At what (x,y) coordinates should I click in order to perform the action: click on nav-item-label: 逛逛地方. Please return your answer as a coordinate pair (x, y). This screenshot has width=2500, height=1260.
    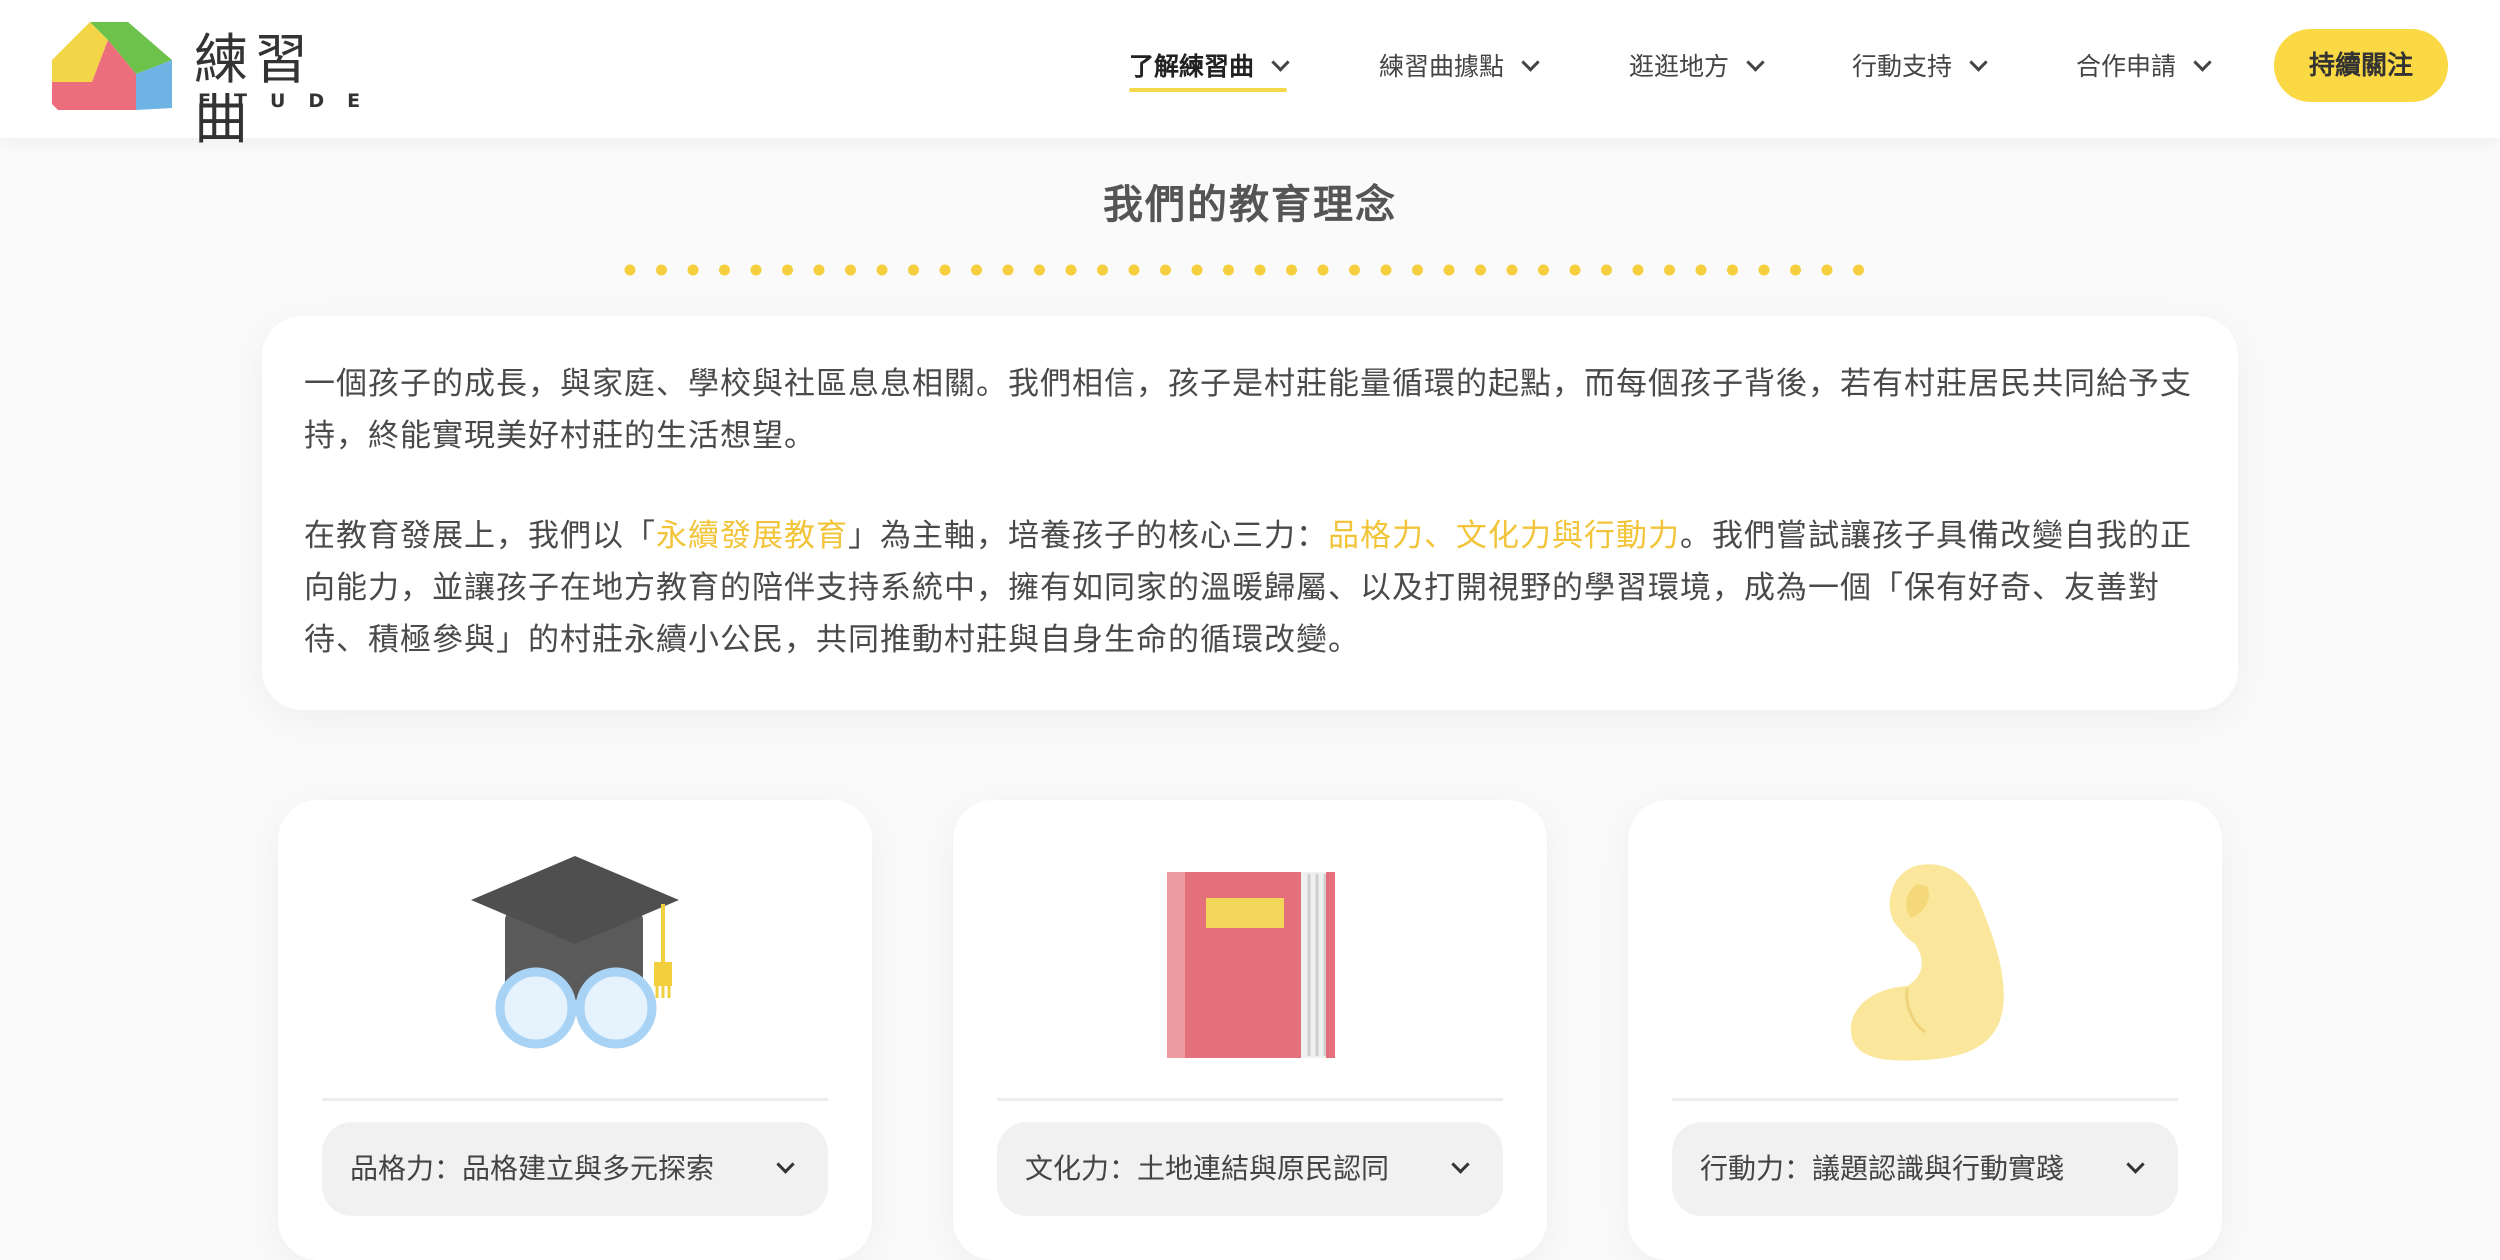
    Looking at the image, I should click on (1679, 66).